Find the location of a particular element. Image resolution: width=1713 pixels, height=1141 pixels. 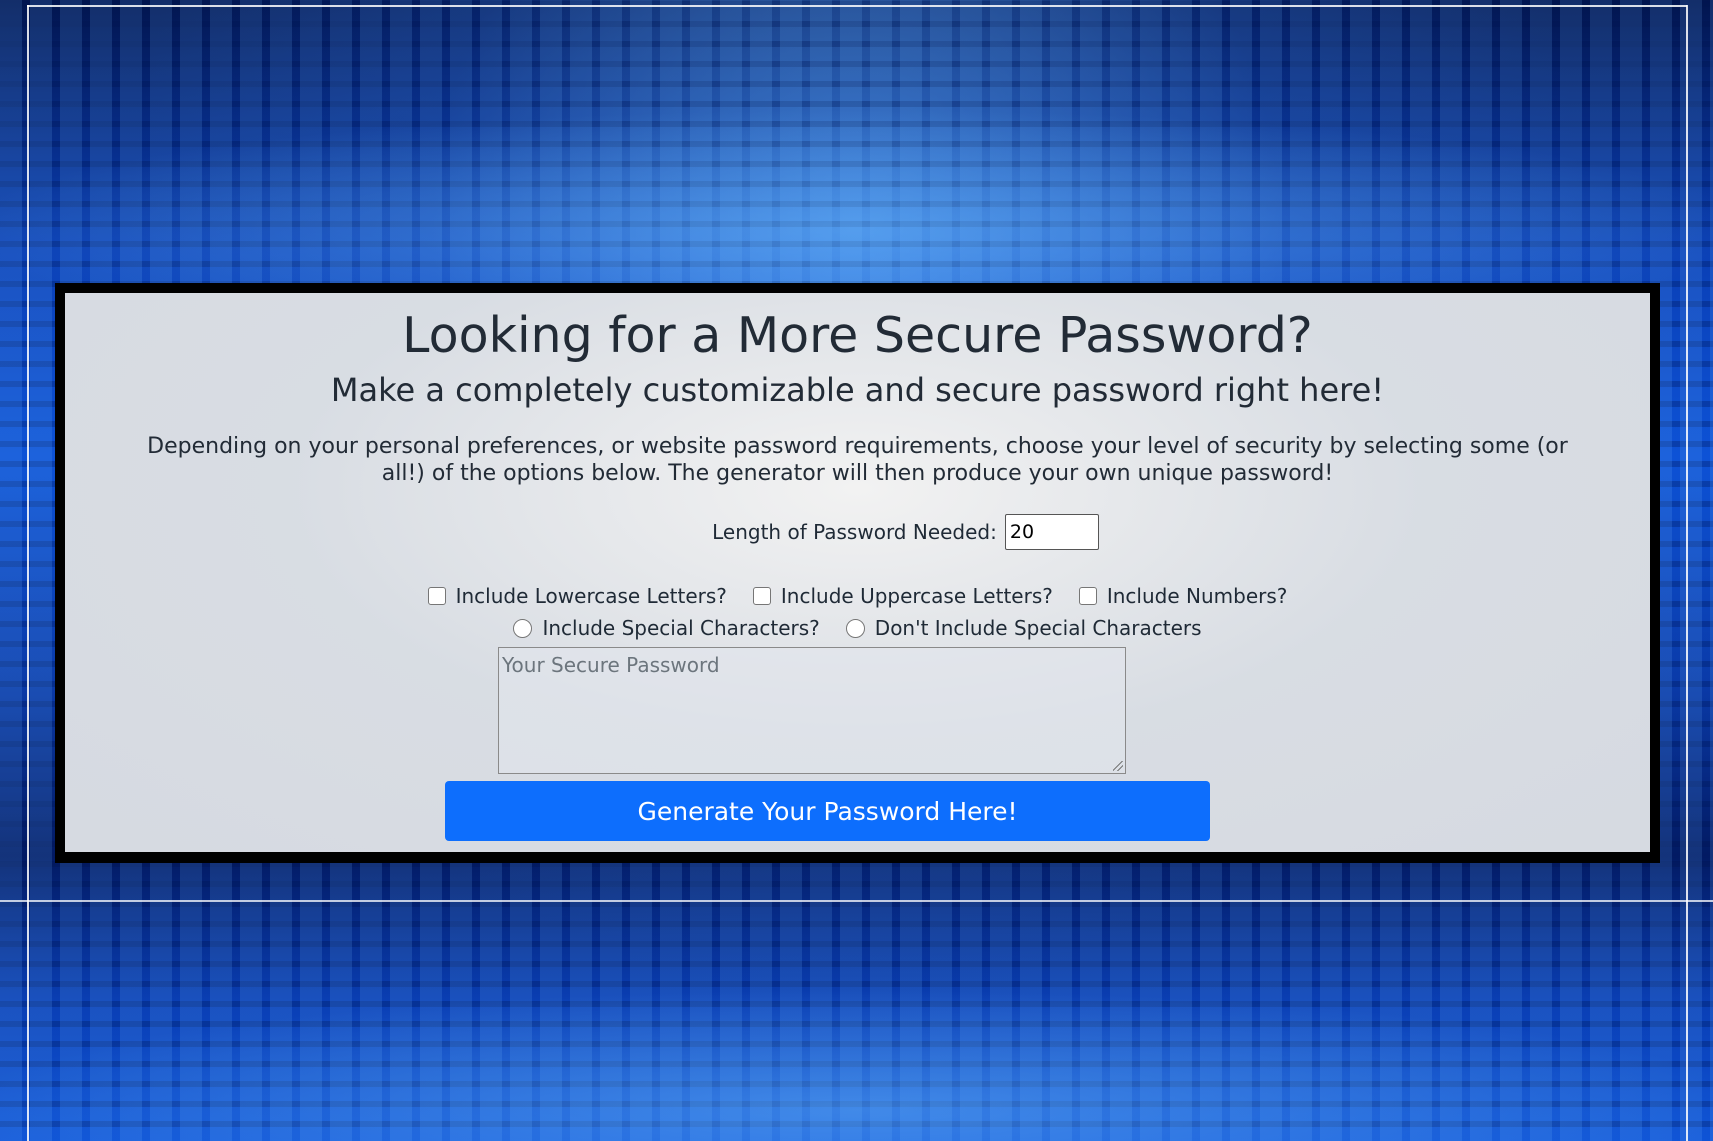

uppercase-label: Include Uppercase Letters? is located at coordinates (916, 596).